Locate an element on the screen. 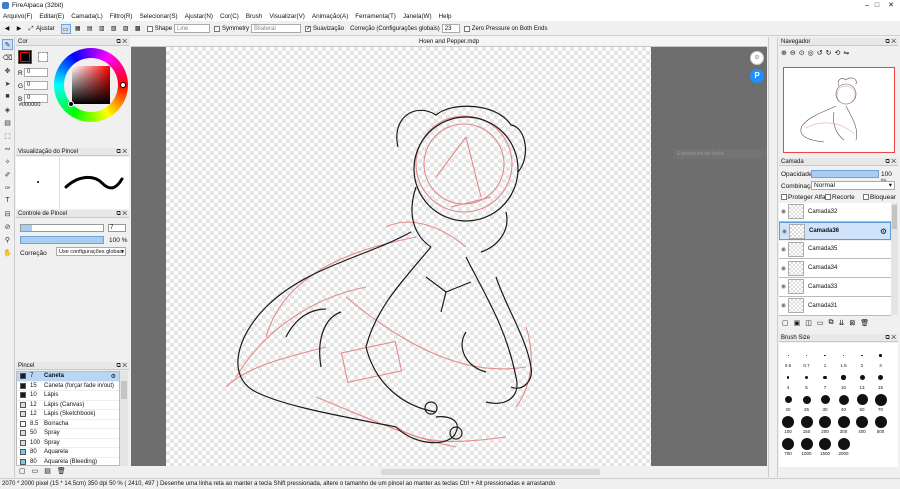 This screenshot has width=900, height=489. sv-picker-handle is located at coordinates (71, 104).